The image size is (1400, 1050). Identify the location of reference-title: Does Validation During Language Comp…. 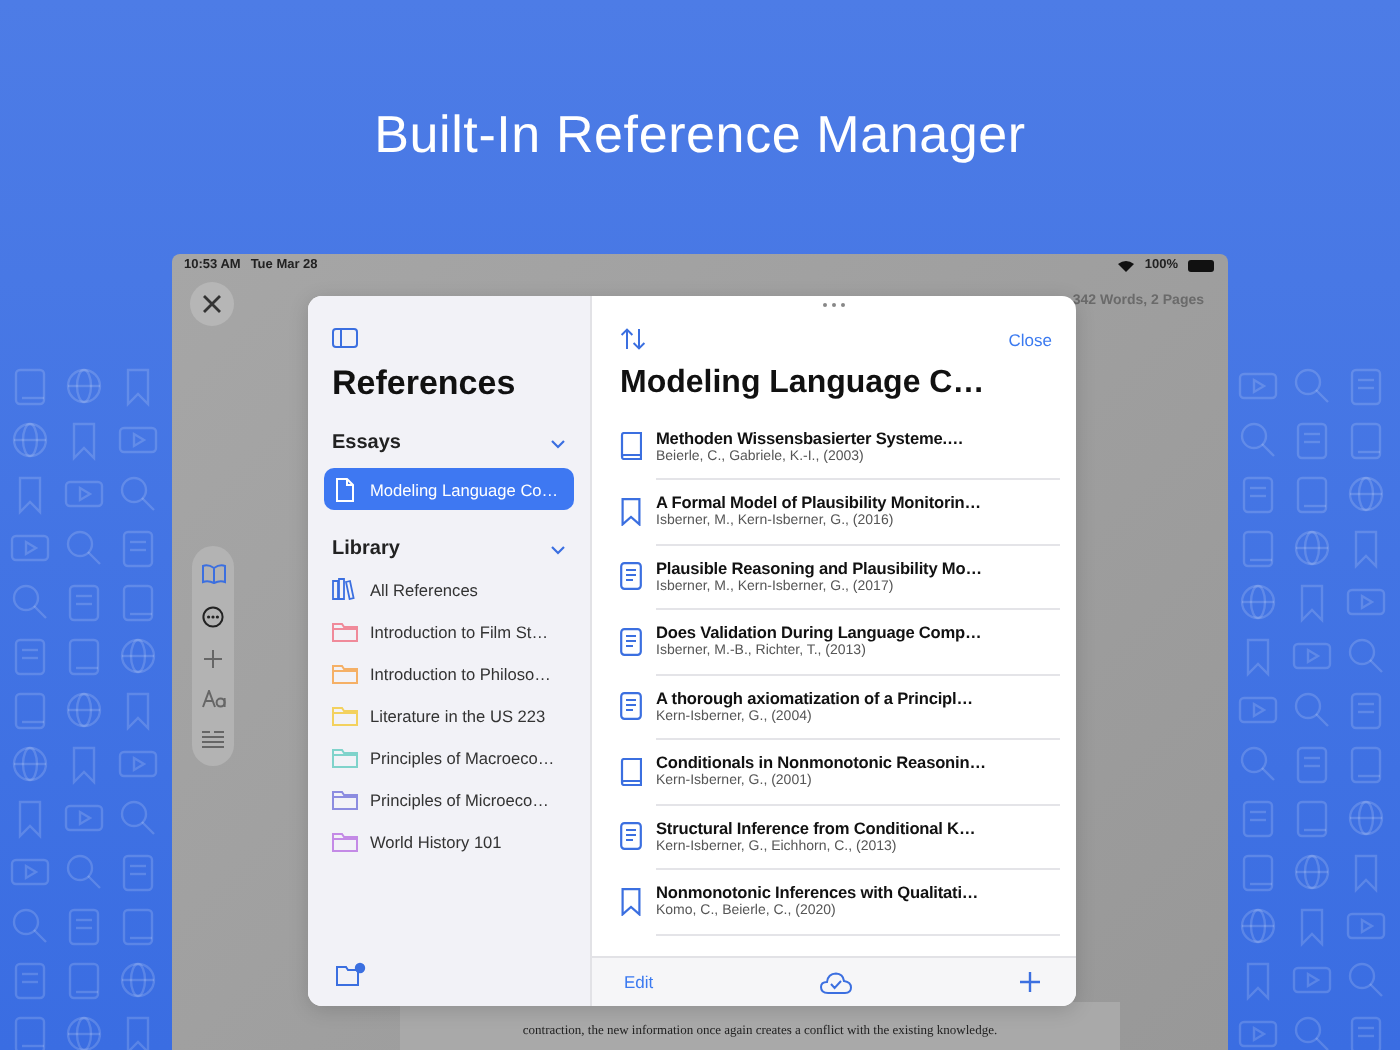
(820, 632).